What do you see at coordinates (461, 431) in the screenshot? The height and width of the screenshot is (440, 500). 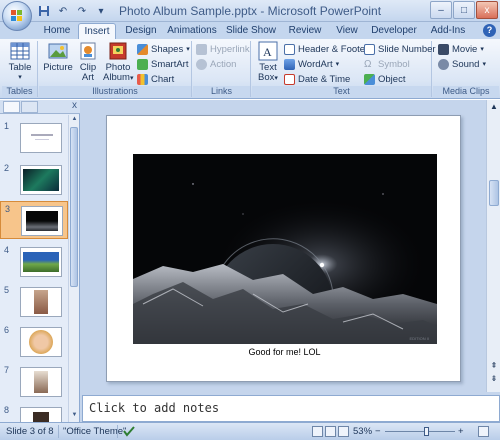 I see `zoom-in-button: +` at bounding box center [461, 431].